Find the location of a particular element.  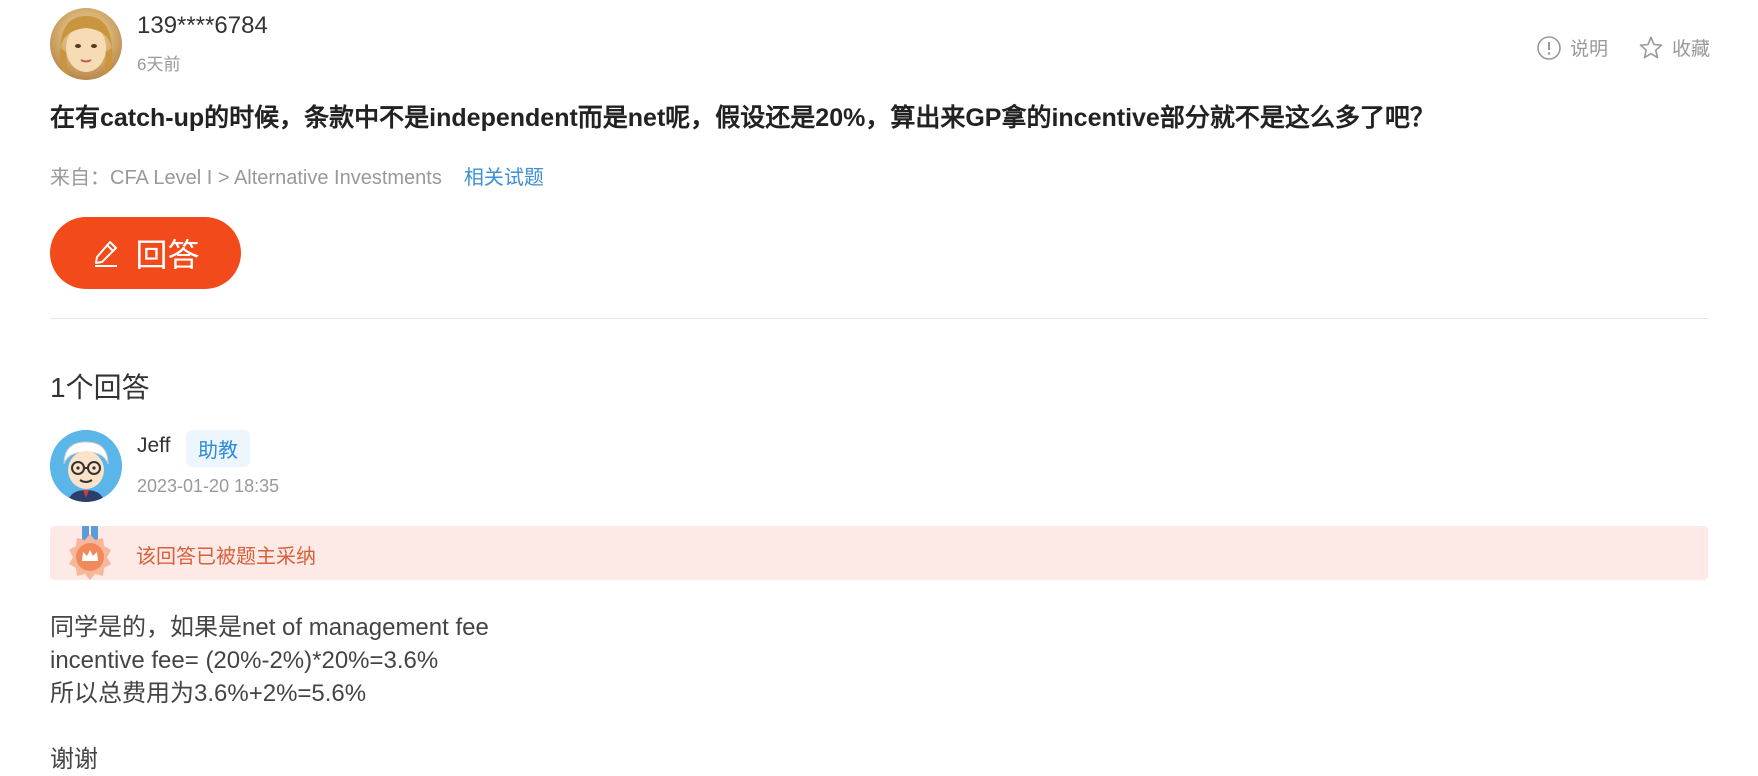

answer-line: 同学是的，如果是net of management fee is located at coordinates (269, 627).